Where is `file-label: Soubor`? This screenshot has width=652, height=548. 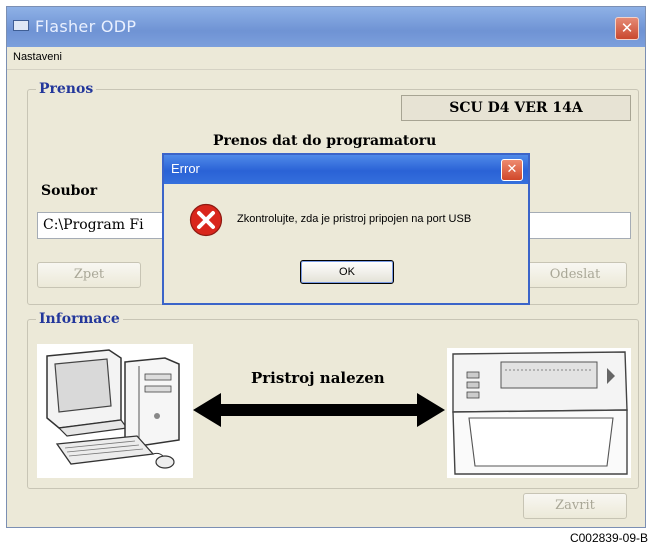 file-label: Soubor is located at coordinates (69, 191).